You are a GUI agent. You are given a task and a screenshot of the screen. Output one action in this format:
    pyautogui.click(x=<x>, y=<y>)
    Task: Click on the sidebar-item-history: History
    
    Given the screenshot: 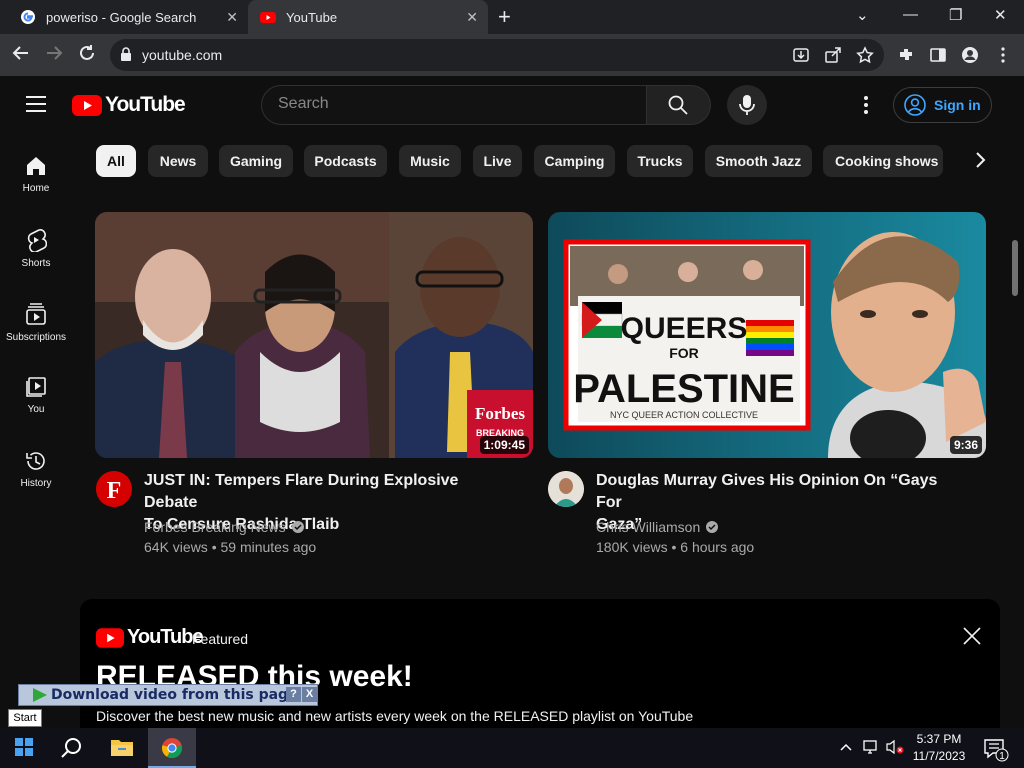 What is the action you would take?
    pyautogui.click(x=36, y=469)
    